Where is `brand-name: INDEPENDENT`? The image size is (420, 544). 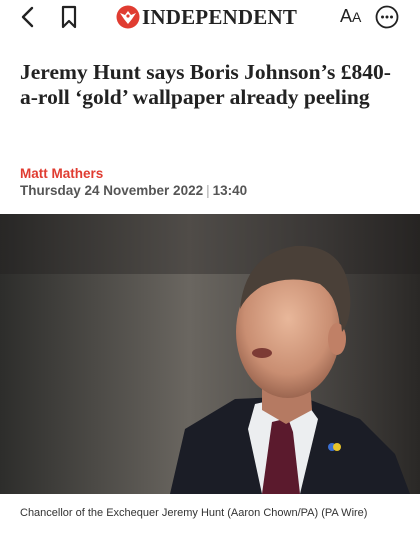
brand-name: INDEPENDENT is located at coordinates (220, 17).